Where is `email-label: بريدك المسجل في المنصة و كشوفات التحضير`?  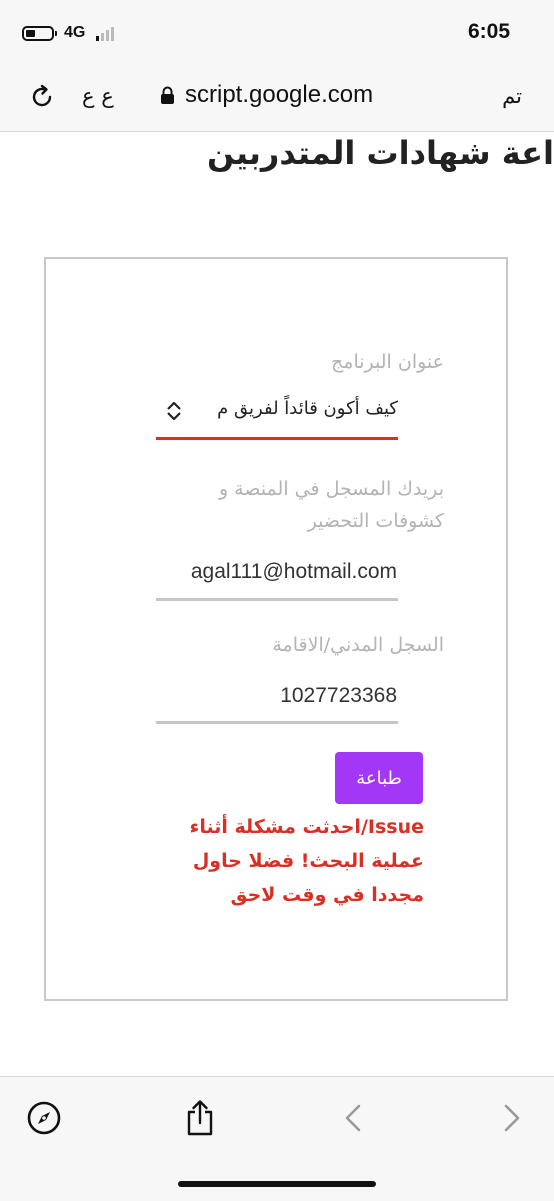 email-label: بريدك المسجل في المنصة و كشوفات التحضير is located at coordinates (331, 505).